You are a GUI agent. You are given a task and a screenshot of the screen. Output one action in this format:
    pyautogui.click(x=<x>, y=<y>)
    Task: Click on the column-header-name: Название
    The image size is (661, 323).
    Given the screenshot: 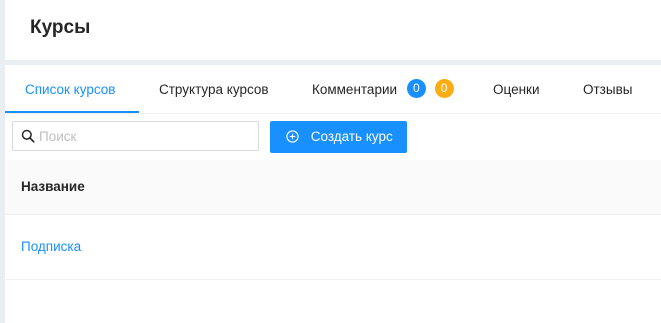 What is the action you would take?
    pyautogui.click(x=53, y=187)
    